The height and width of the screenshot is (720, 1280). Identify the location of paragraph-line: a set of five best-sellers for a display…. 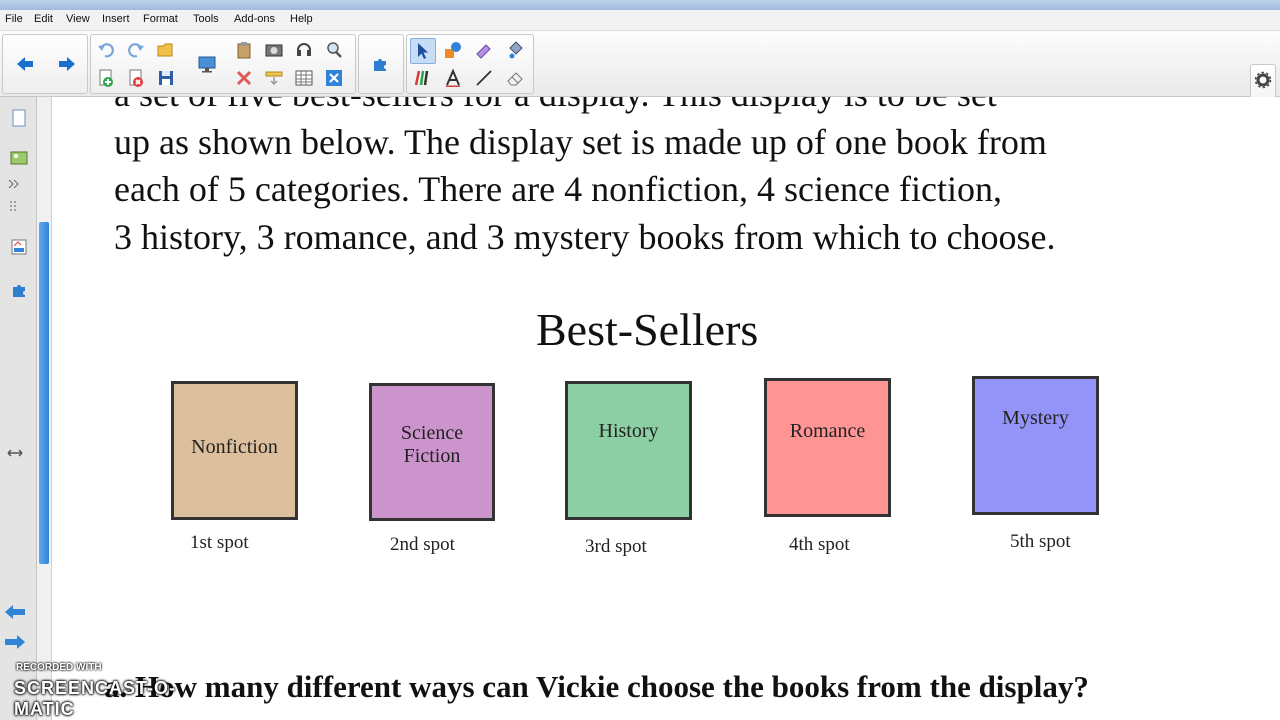
(694, 108).